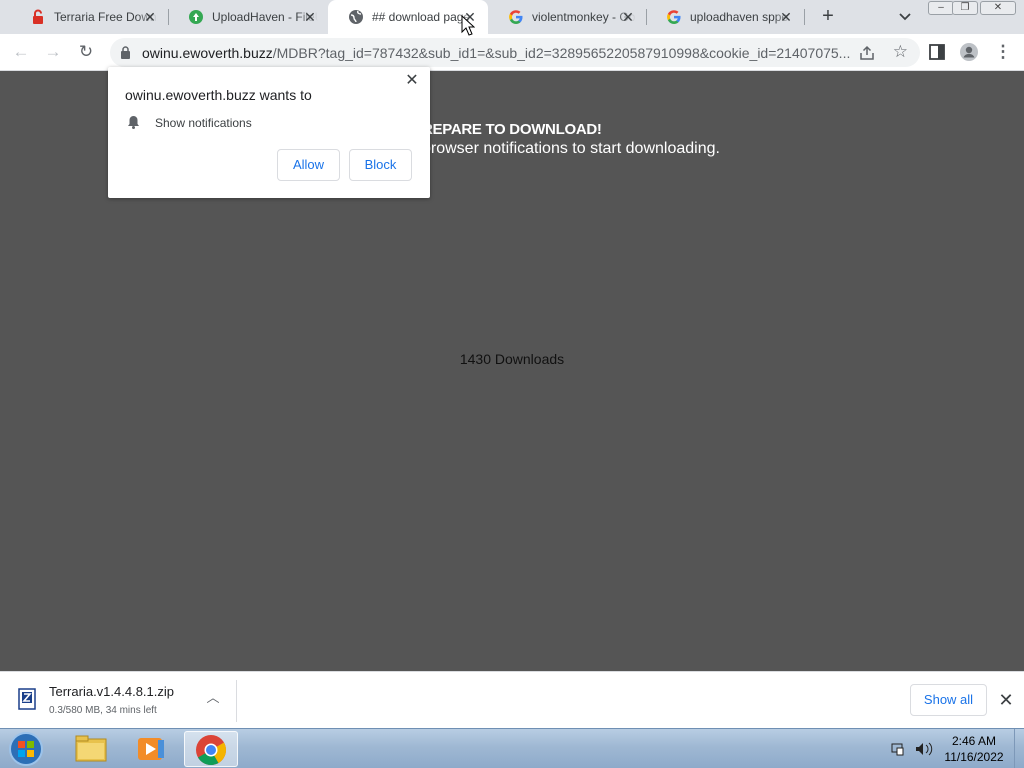 Image resolution: width=1024 pixels, height=768 pixels. What do you see at coordinates (900, 52) in the screenshot?
I see `bookmark-star-icon: ☆` at bounding box center [900, 52].